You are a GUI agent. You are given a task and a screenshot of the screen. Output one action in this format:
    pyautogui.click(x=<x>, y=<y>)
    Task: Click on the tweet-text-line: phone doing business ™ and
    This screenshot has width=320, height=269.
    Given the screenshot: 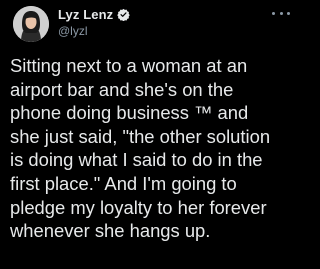 What is the action you would take?
    pyautogui.click(x=129, y=113)
    